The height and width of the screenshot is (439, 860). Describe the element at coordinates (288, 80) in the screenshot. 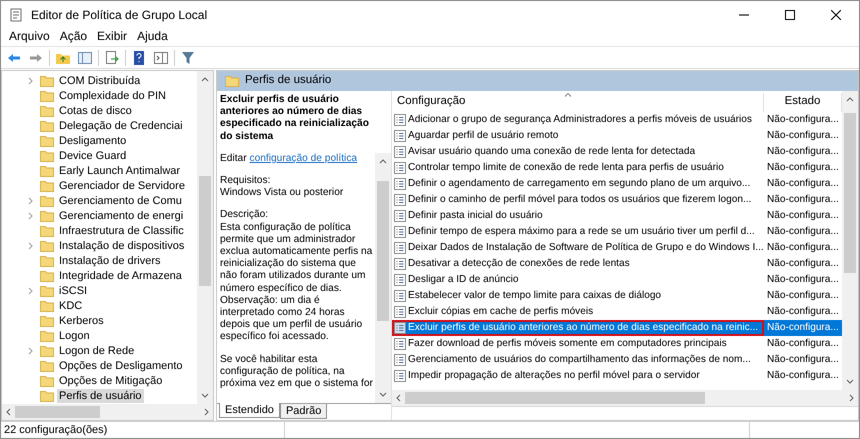

I see `panel-title: Perfis de usuário` at that location.